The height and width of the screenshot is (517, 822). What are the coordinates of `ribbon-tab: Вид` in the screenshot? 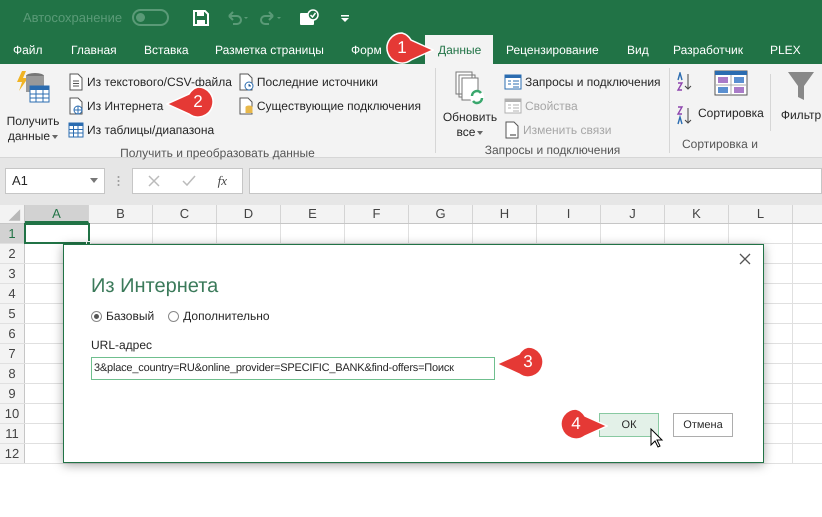 It's located at (637, 49).